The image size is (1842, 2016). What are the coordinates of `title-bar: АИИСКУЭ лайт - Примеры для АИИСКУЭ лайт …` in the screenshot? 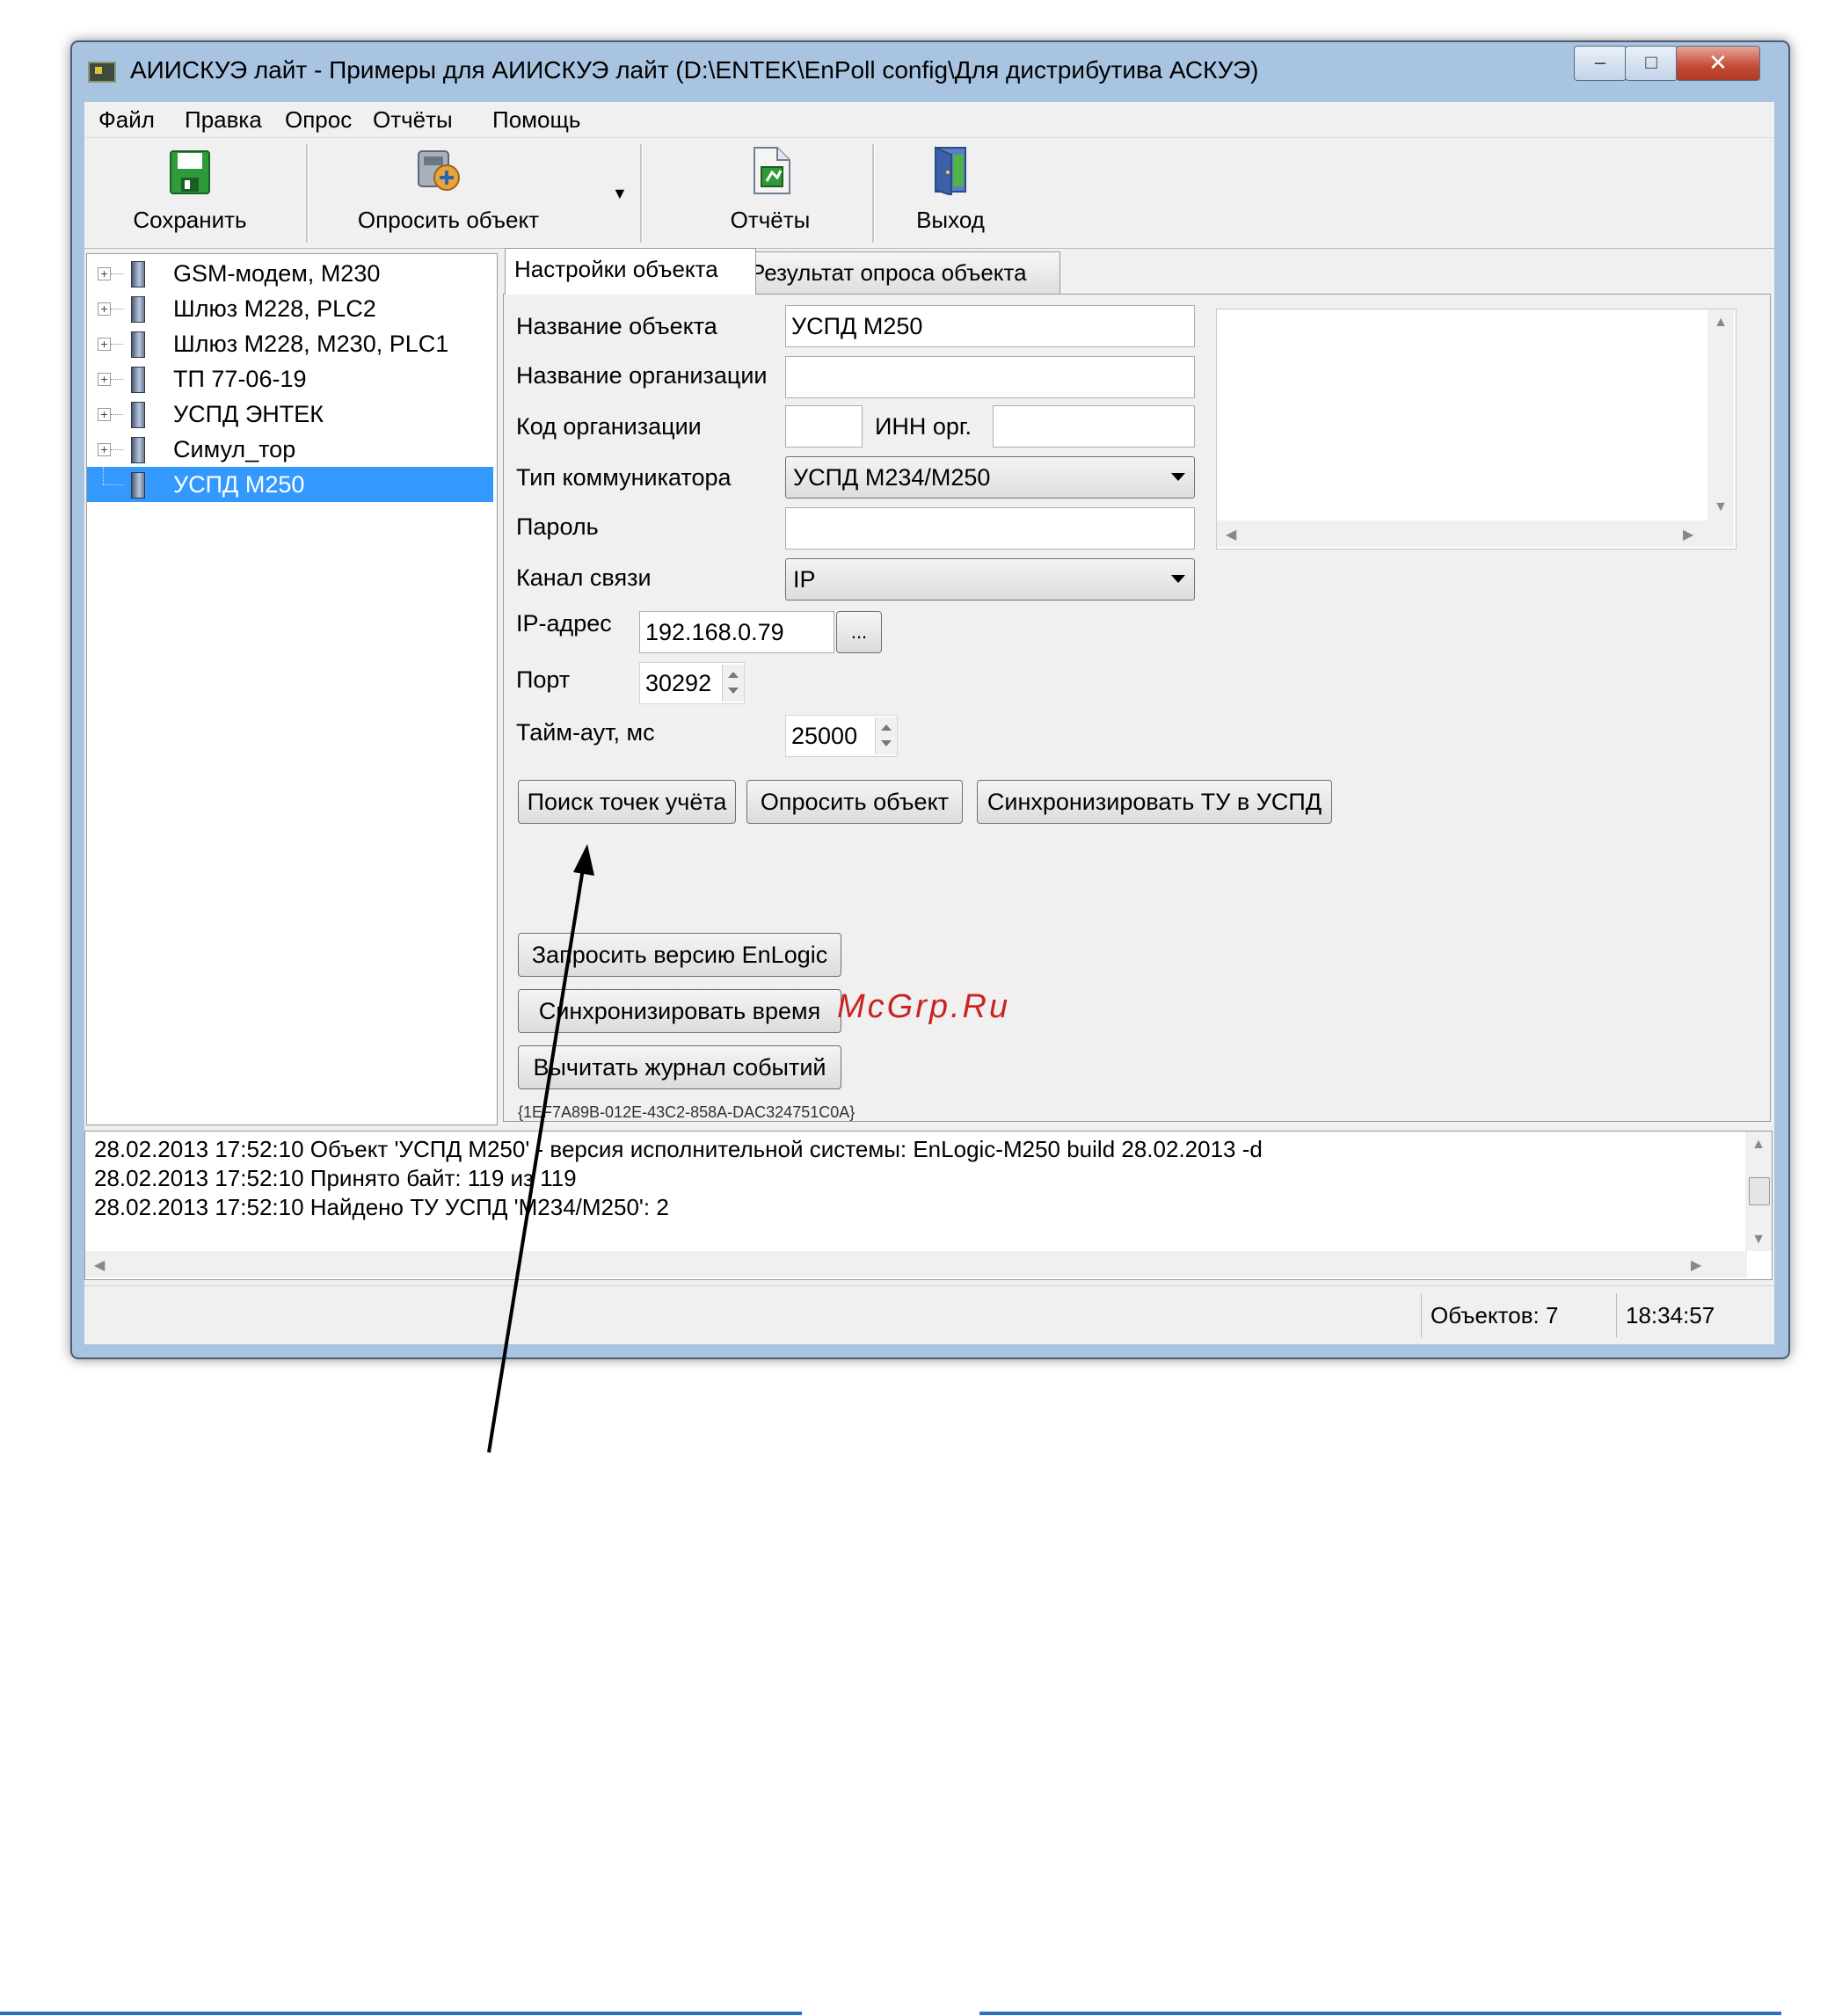 It's located at (930, 70).